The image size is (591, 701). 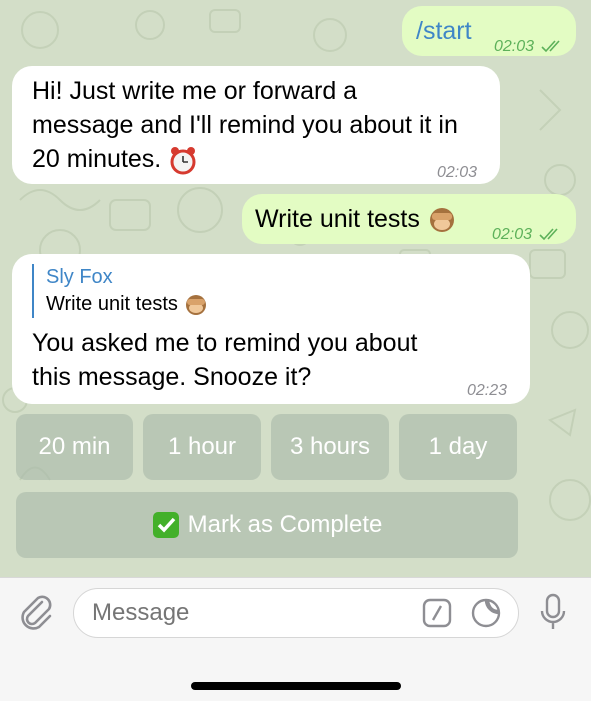 What do you see at coordinates (245, 159) in the screenshot?
I see `message-line: 20 minutes.` at bounding box center [245, 159].